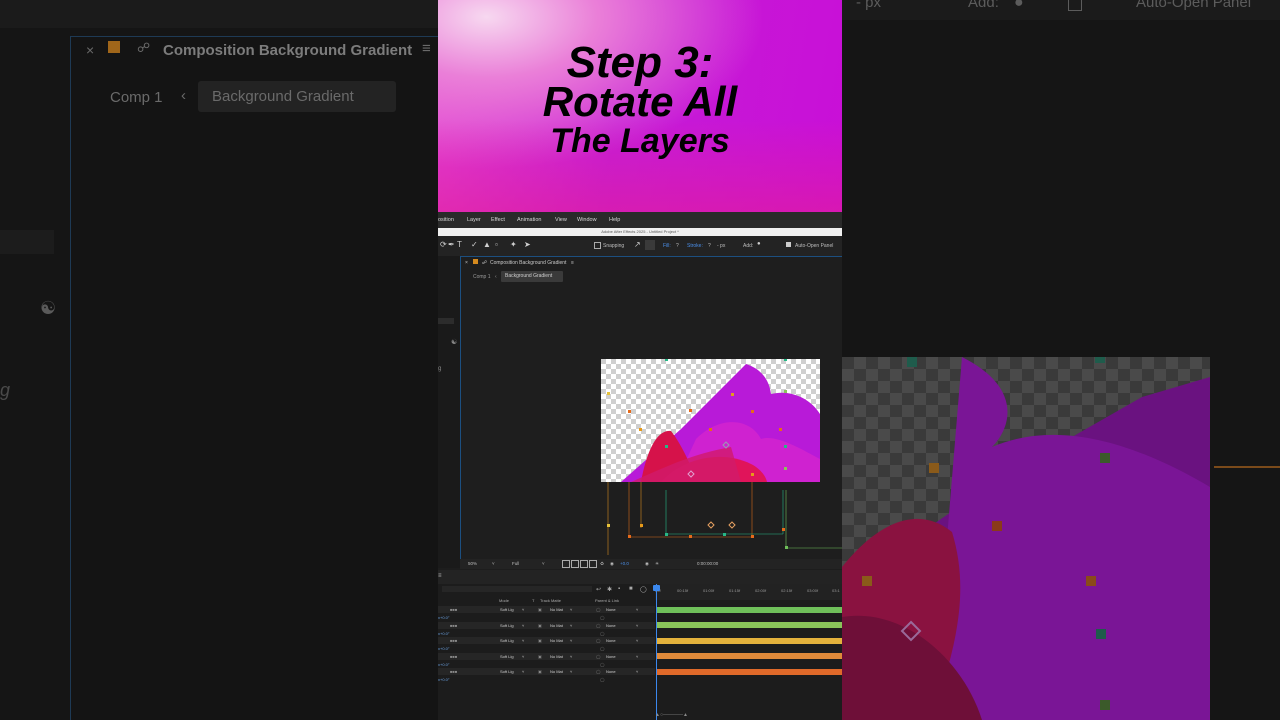 The image size is (1280, 720). What do you see at coordinates (637, 244) in the screenshot?
I see `snap-options-icon: ↗` at bounding box center [637, 244].